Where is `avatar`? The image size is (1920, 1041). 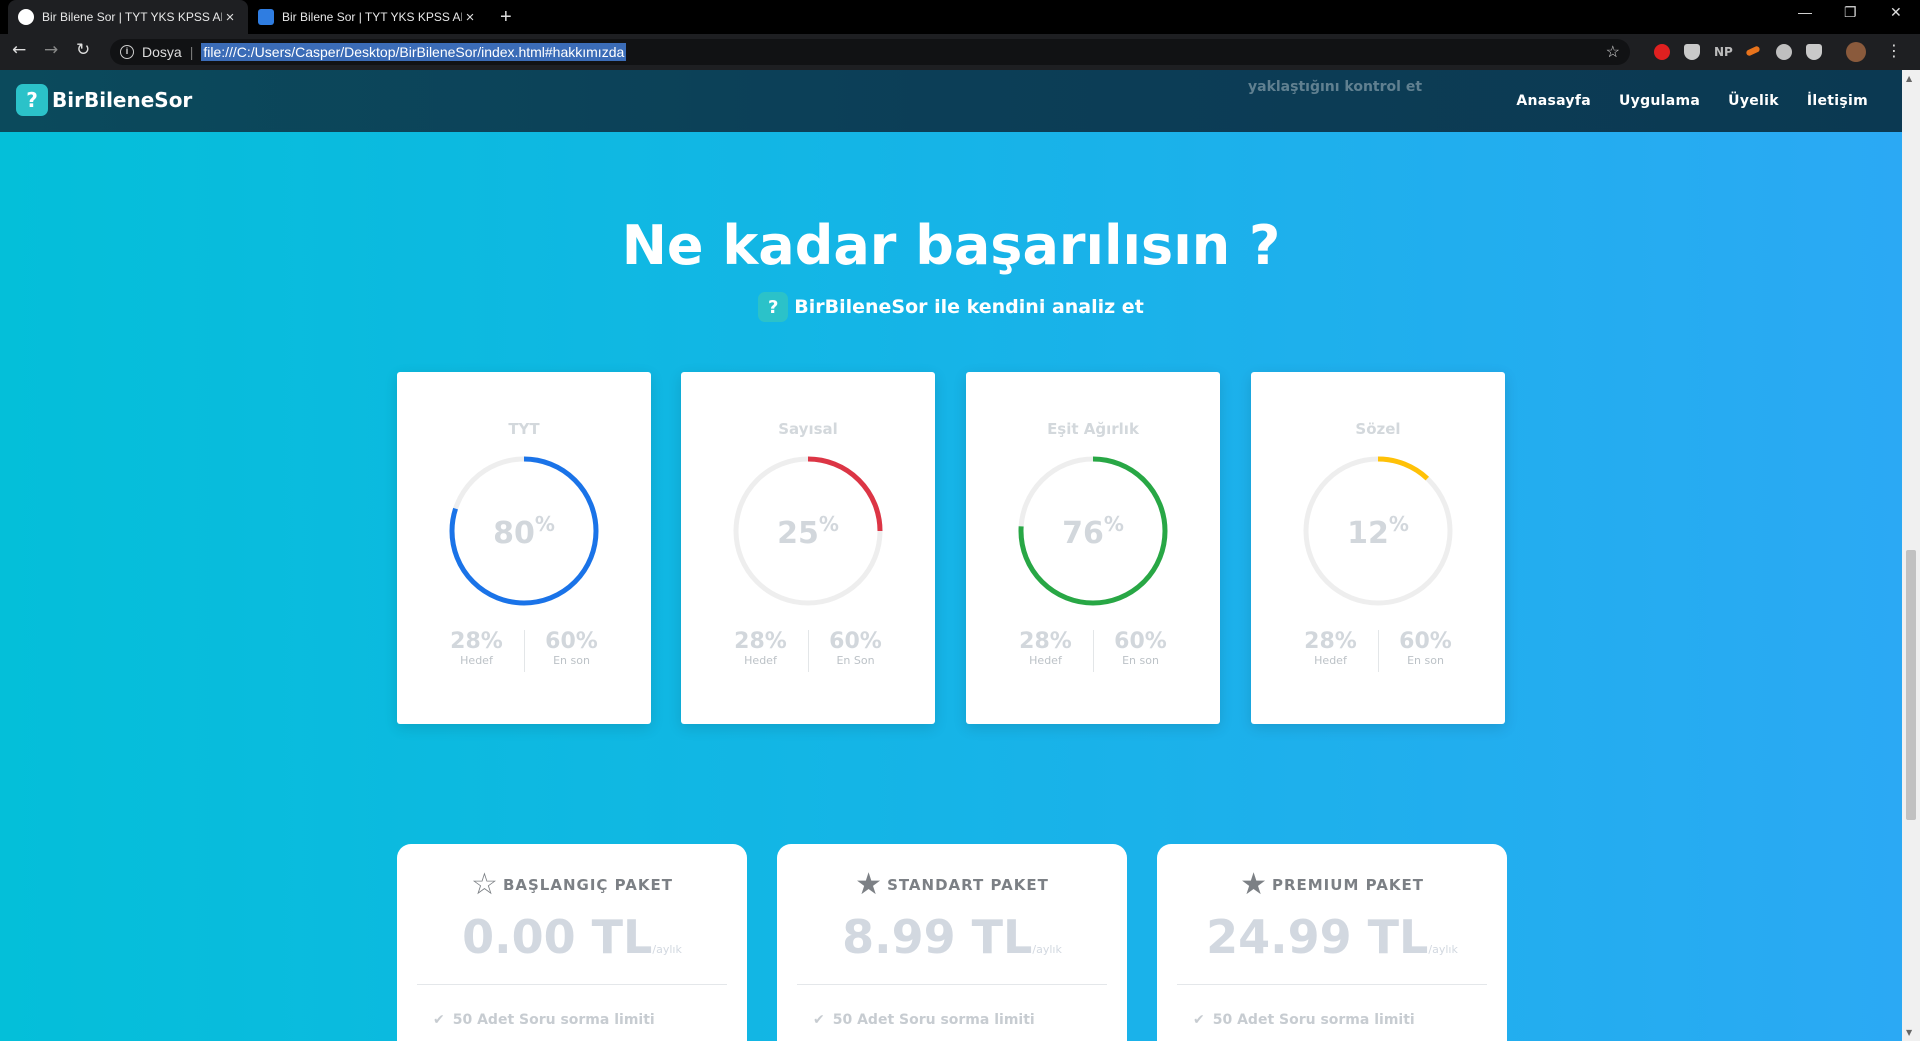
avatar is located at coordinates (1856, 52).